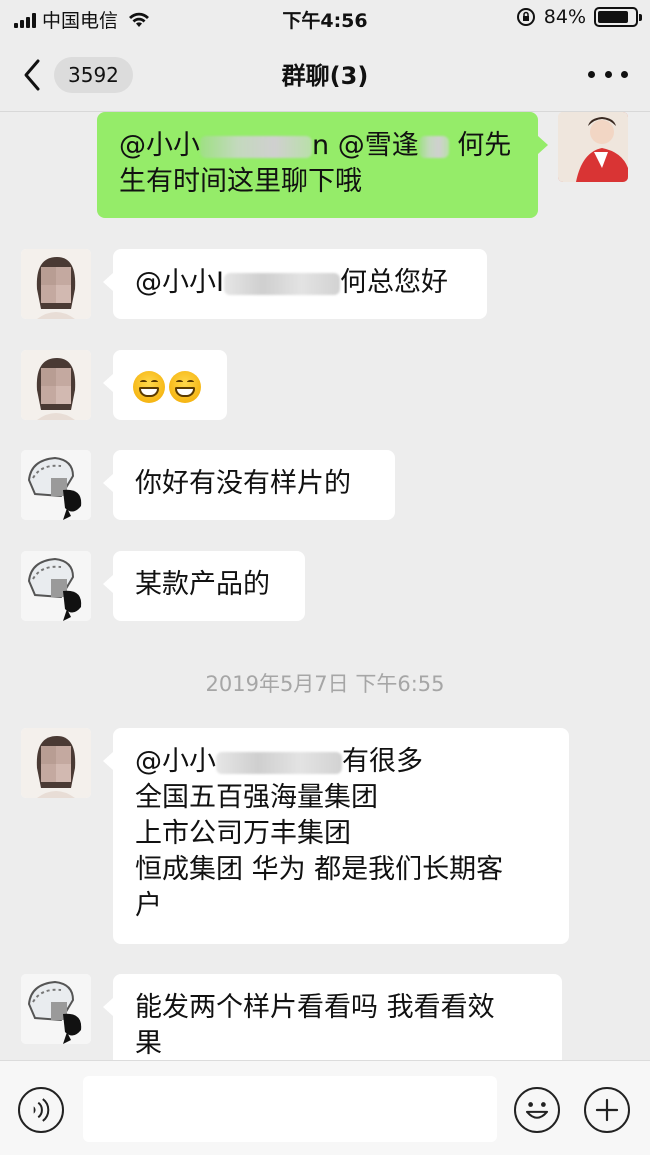  Describe the element at coordinates (525, 17) in the screenshot. I see `rotation-lock-icon` at that location.